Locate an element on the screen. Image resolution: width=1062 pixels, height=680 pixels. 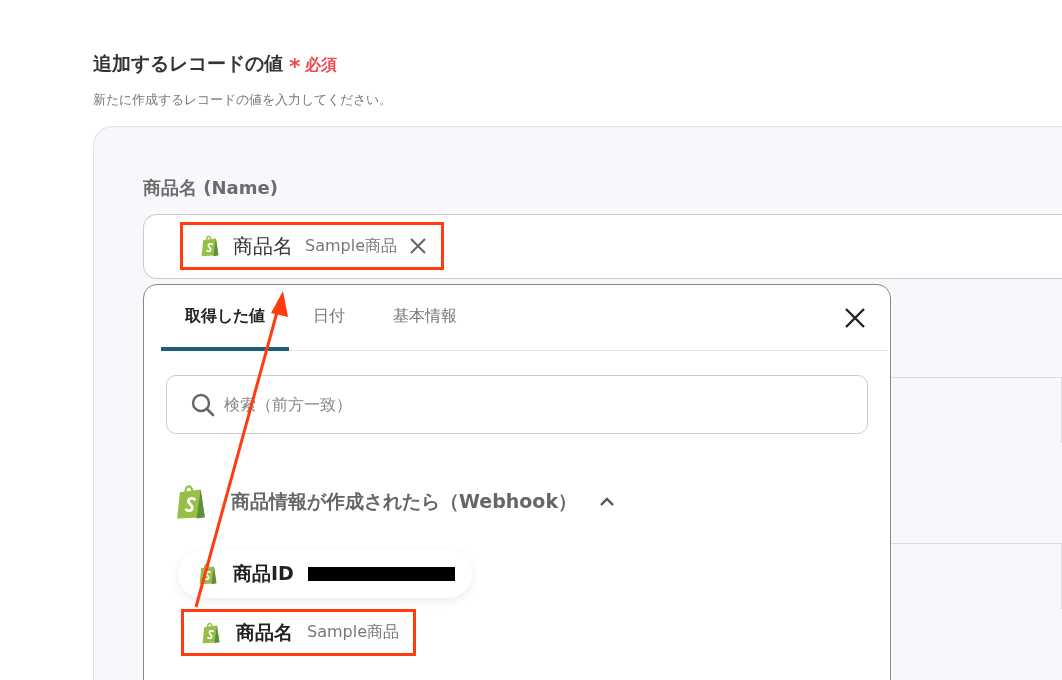
required-label: 必須 is located at coordinates (320, 65).